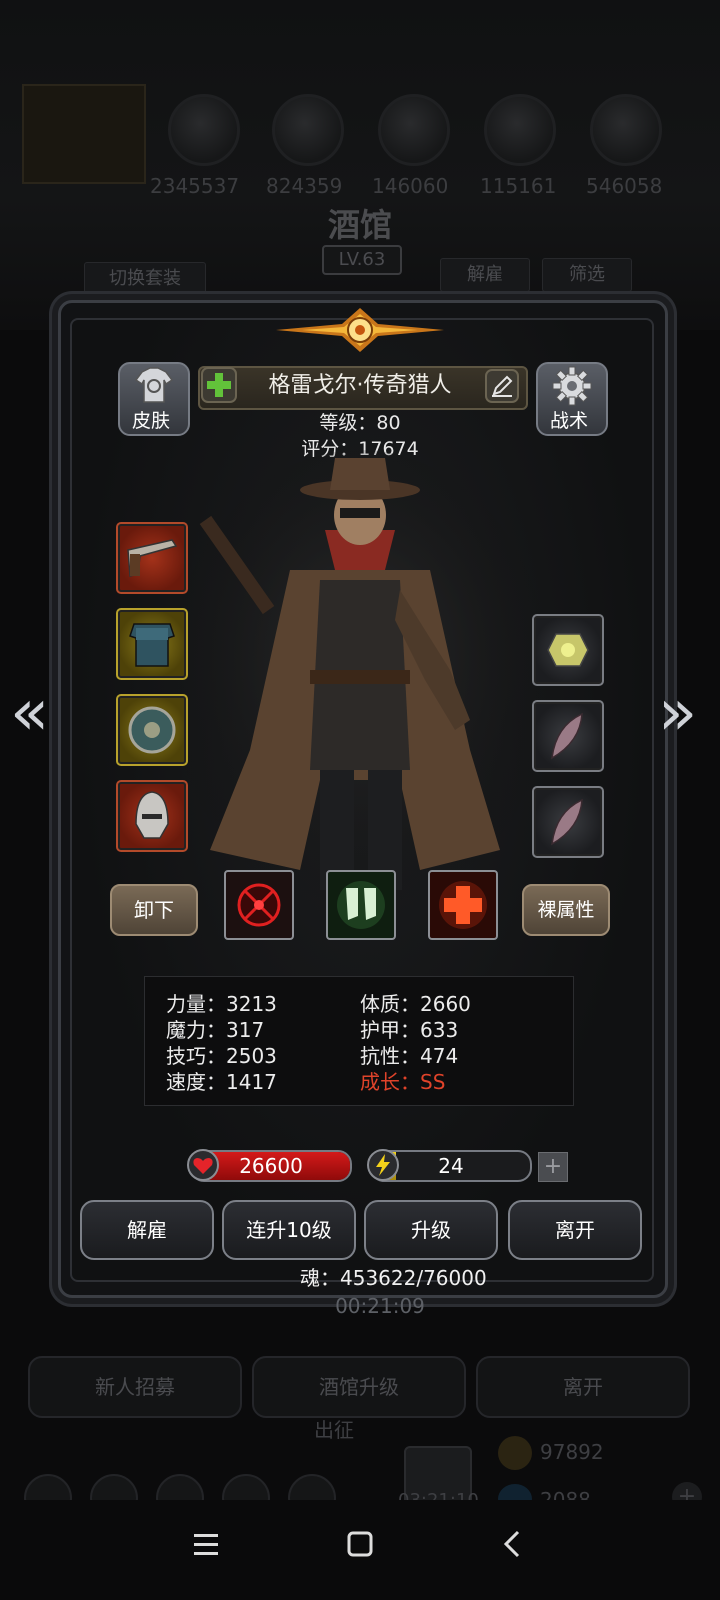  Describe the element at coordinates (147, 1230) in the screenshot. I see `dismiss-button: 解雇` at that location.